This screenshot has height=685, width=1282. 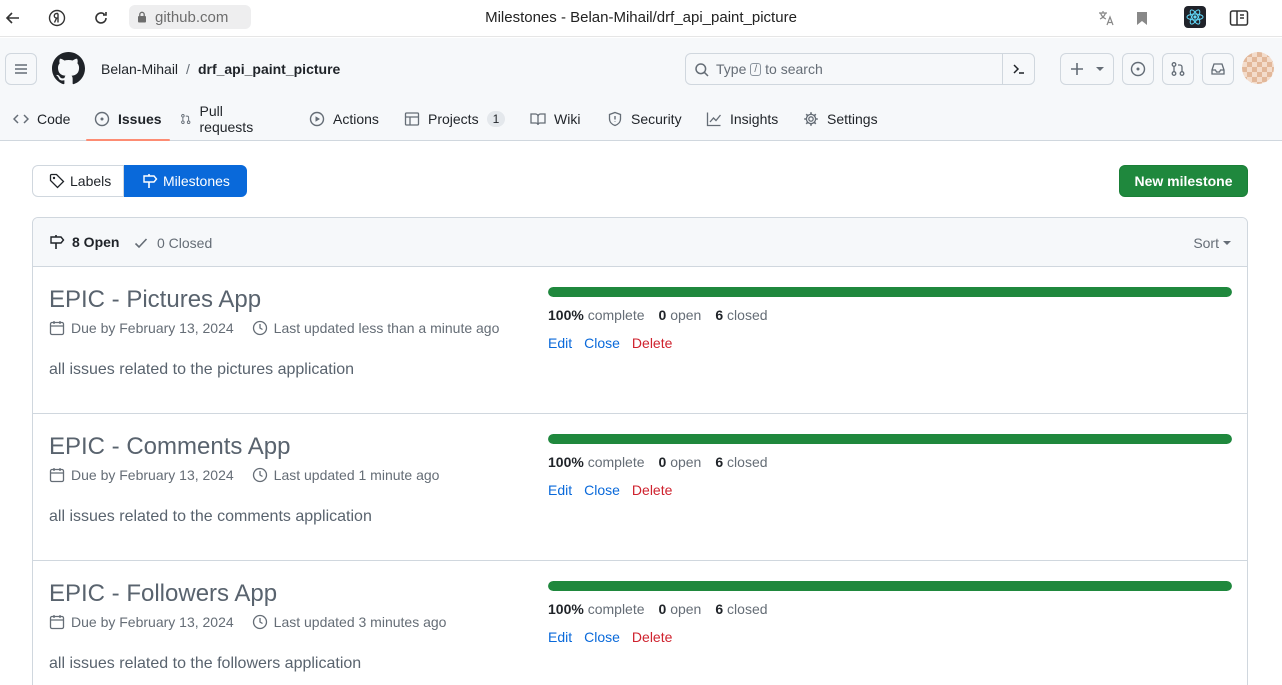 I want to click on tab-label: Insights, so click(x=754, y=119).